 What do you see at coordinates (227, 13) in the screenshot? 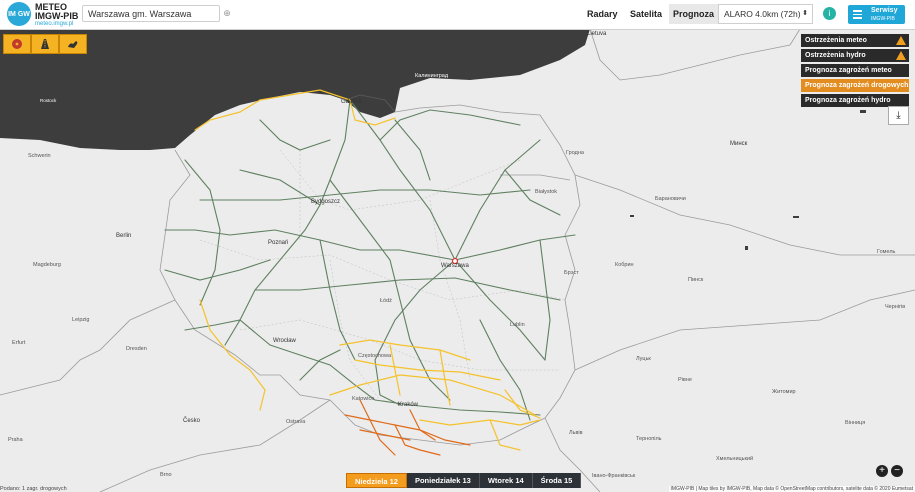
I see `locate-icon: ⊕` at bounding box center [227, 13].